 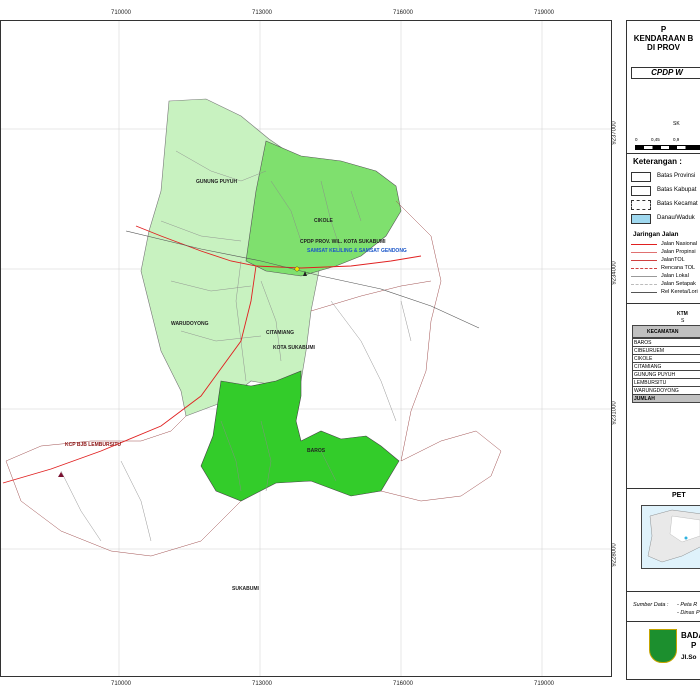 I want to click on title-line-1: P, so click(x=663, y=29).